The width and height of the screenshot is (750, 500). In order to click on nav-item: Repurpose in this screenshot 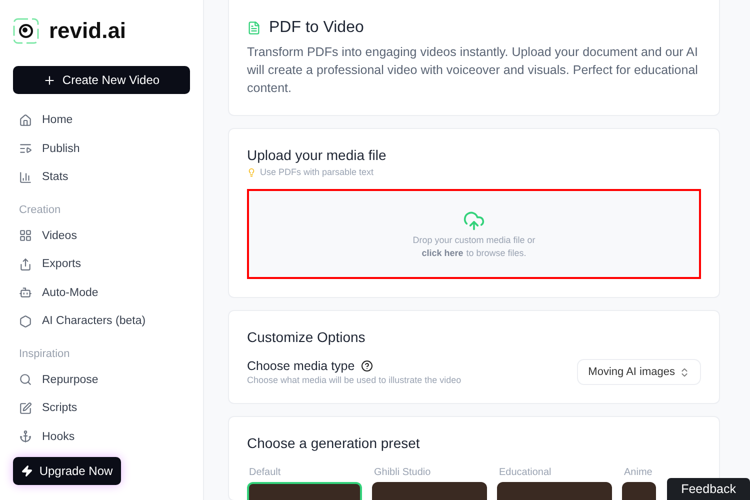, I will do `click(101, 380)`.